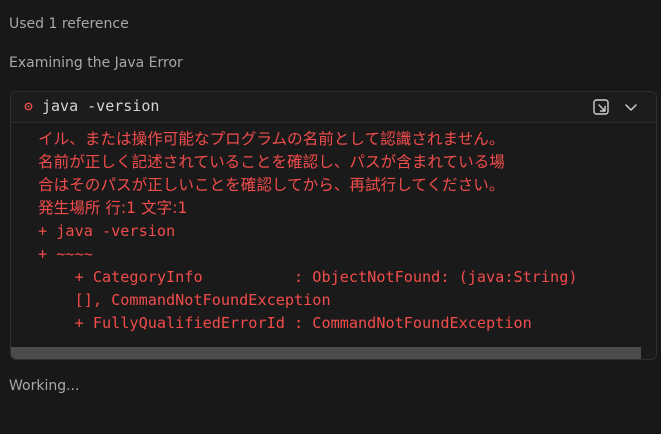 This screenshot has width=661, height=434. I want to click on horizontal-scrollbar, so click(326, 353).